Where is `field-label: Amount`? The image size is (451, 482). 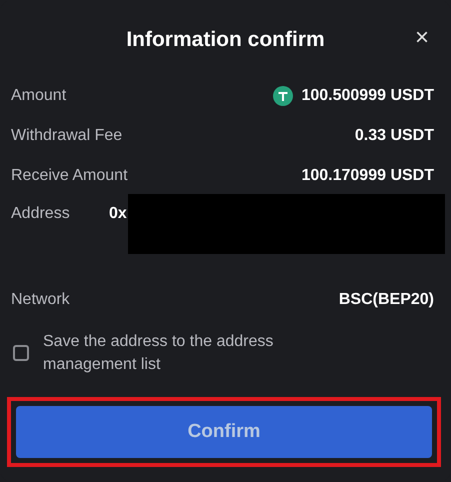 field-label: Amount is located at coordinates (38, 96).